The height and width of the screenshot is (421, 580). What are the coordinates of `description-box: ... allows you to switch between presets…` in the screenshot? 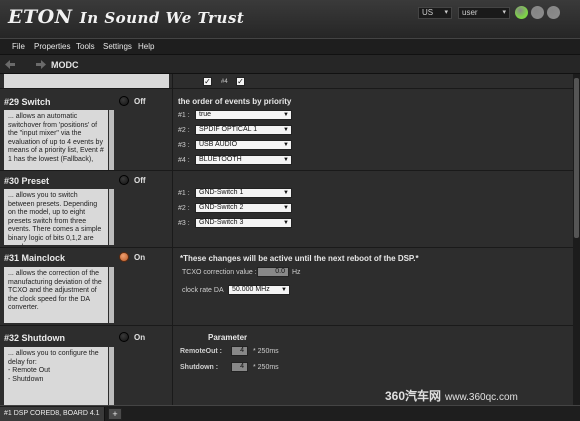 It's located at (56, 217).